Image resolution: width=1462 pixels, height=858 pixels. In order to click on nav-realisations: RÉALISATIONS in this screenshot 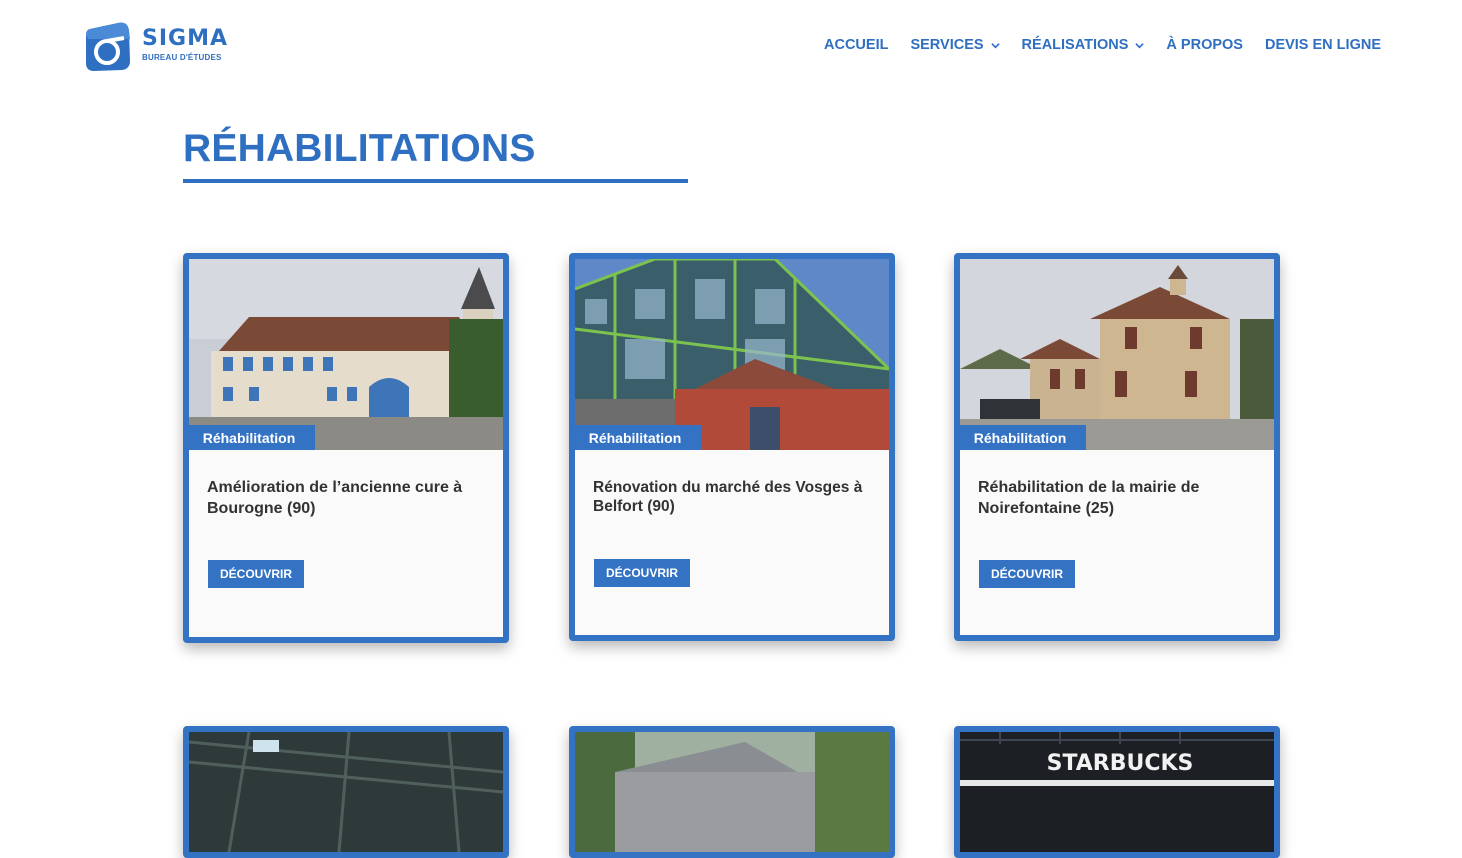, I will do `click(1083, 45)`.